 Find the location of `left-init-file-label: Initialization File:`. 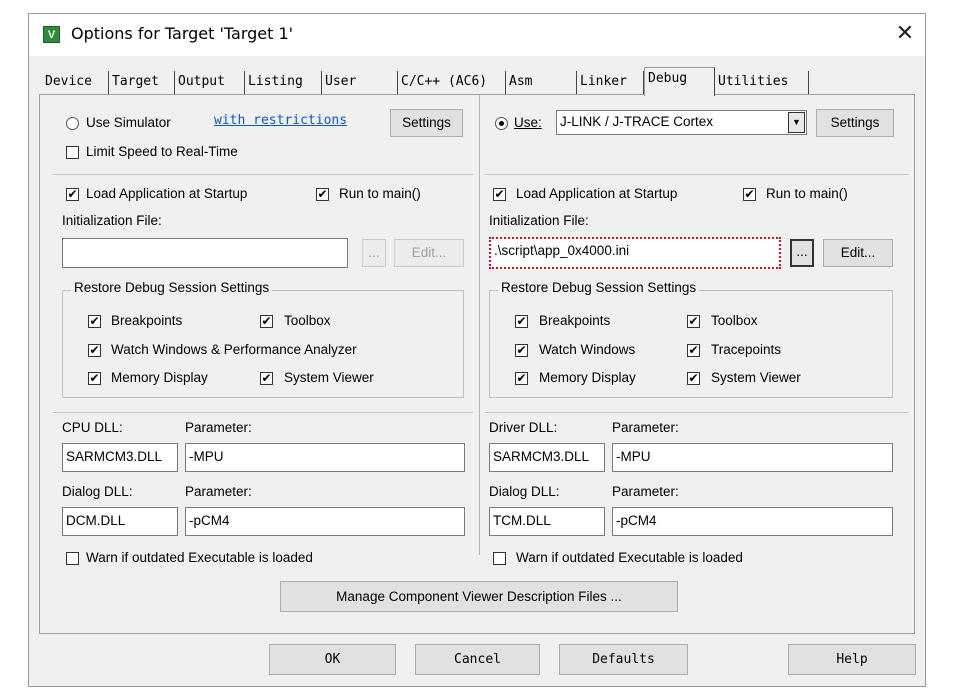

left-init-file-label: Initialization File: is located at coordinates (112, 220).